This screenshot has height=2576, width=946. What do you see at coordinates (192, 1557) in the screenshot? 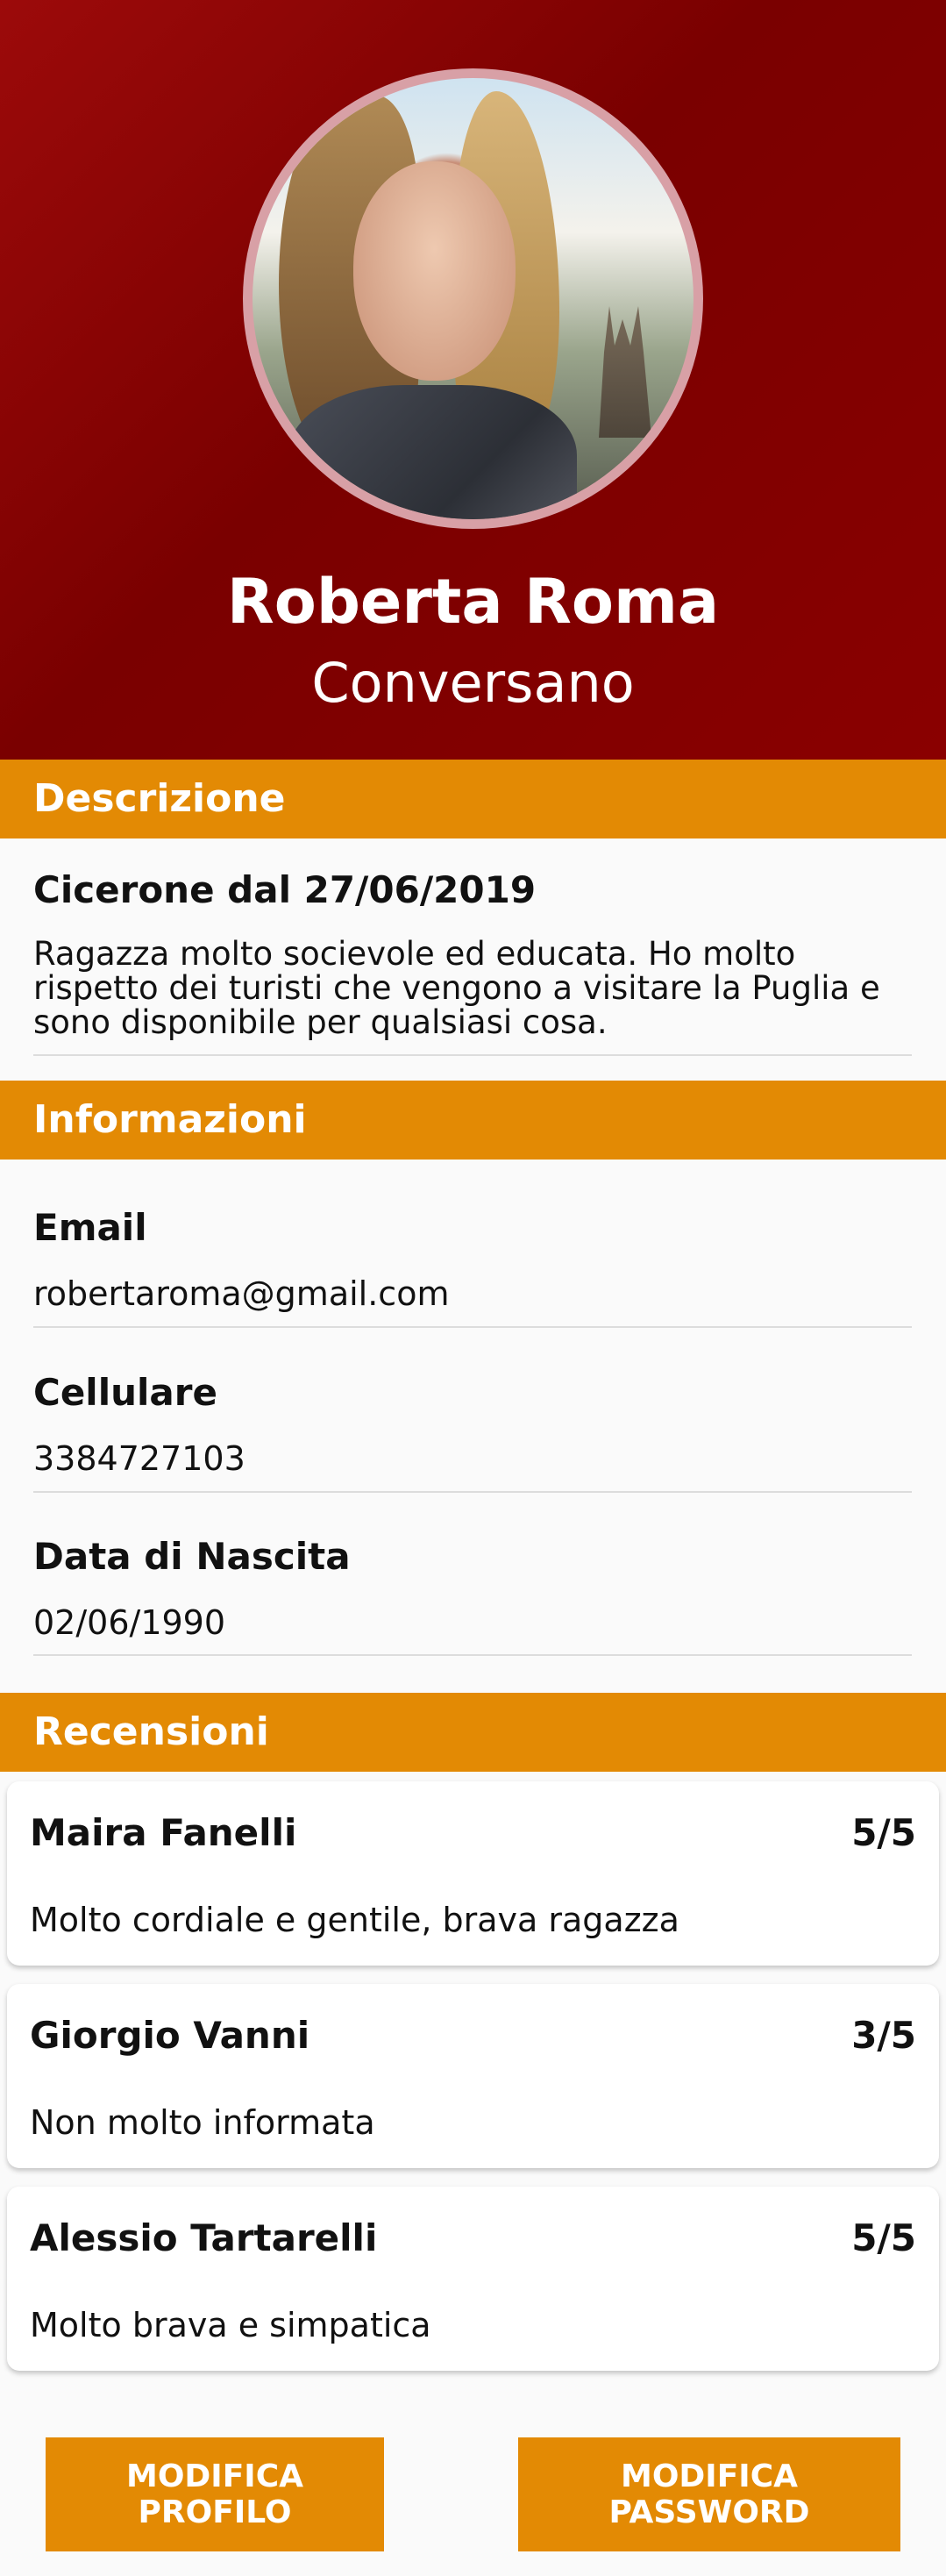
I see `birth-label: Data di Nascita` at bounding box center [192, 1557].